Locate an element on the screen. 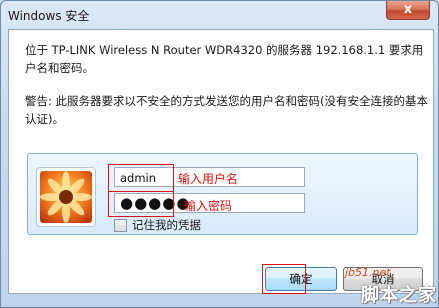 Image resolution: width=439 pixels, height=308 pixels. close-button: x is located at coordinates (408, 10).